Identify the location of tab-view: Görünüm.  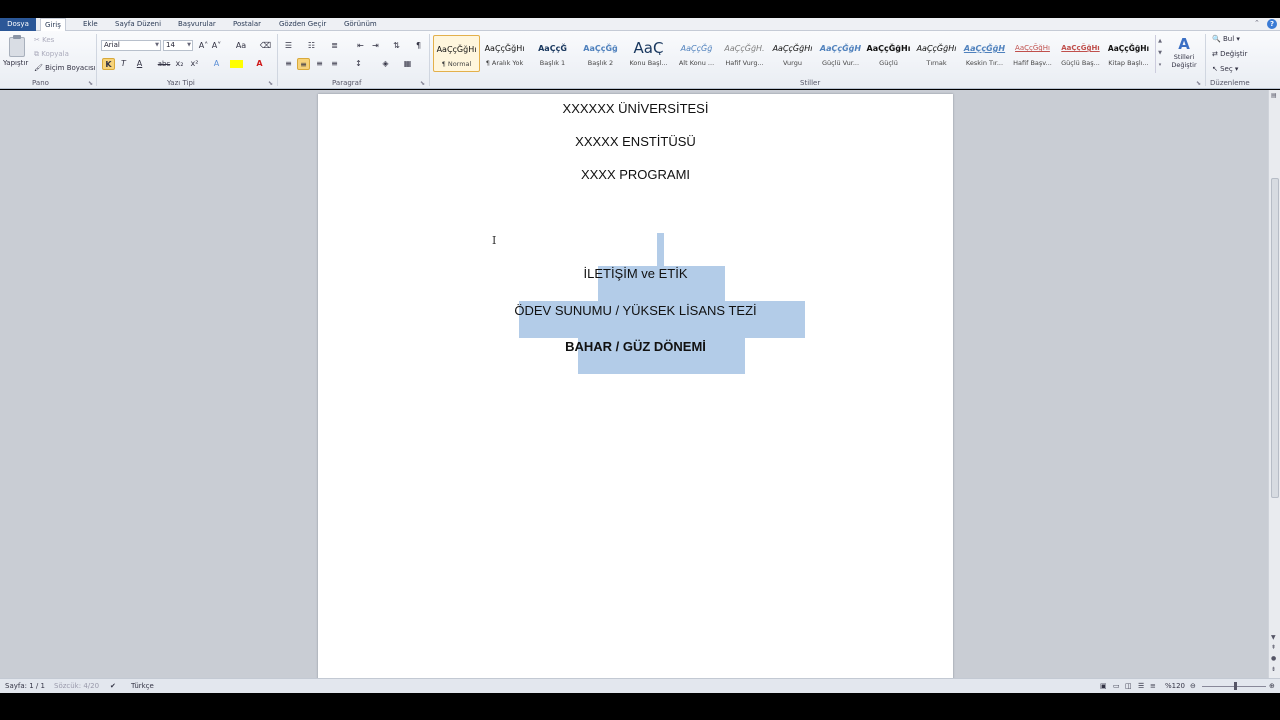
(360, 24).